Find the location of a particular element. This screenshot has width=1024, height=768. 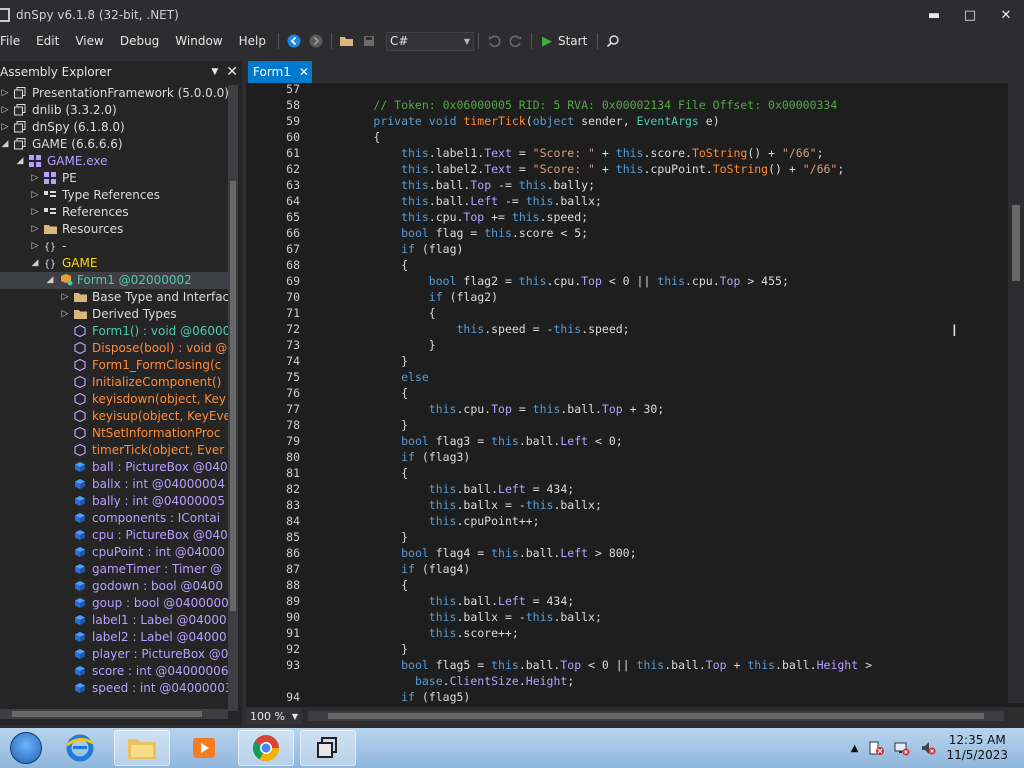

undo-button is located at coordinates (494, 41).